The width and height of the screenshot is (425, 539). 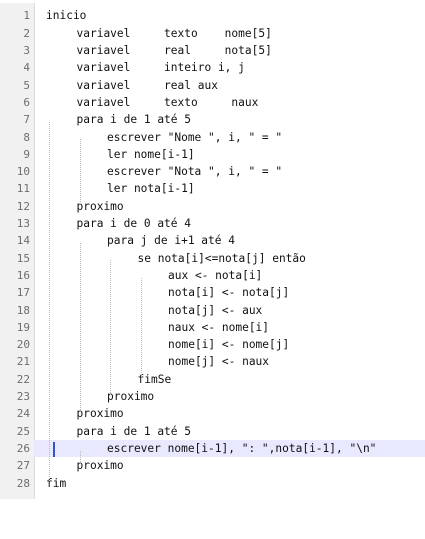 What do you see at coordinates (23, 345) in the screenshot?
I see `line-number: 20` at bounding box center [23, 345].